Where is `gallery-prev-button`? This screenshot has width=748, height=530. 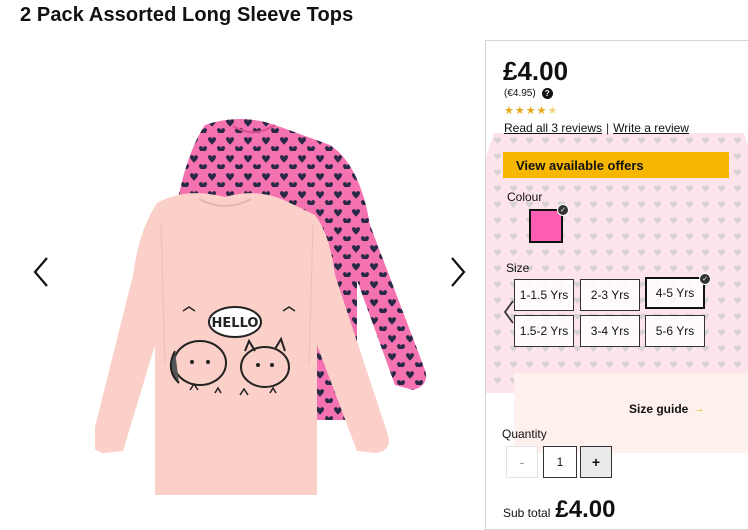 gallery-prev-button is located at coordinates (41, 272).